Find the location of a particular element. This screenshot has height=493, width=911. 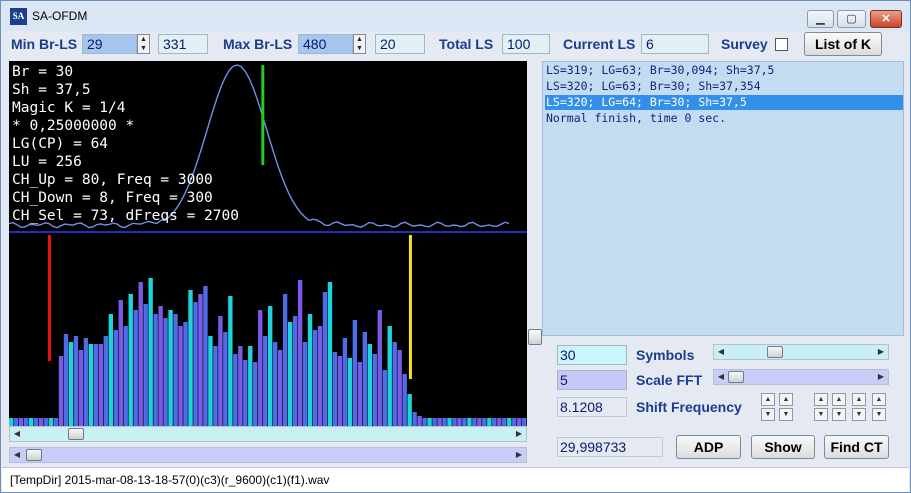

display-hscroll-bottom: ◀ ▶ is located at coordinates (268, 455).